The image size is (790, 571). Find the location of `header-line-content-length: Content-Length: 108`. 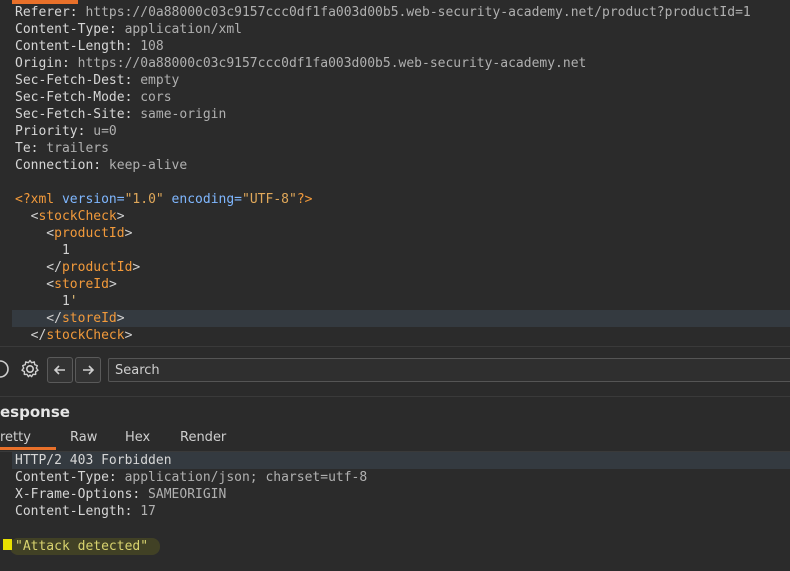

header-line-content-length: Content-Length: 108 is located at coordinates (89, 46).